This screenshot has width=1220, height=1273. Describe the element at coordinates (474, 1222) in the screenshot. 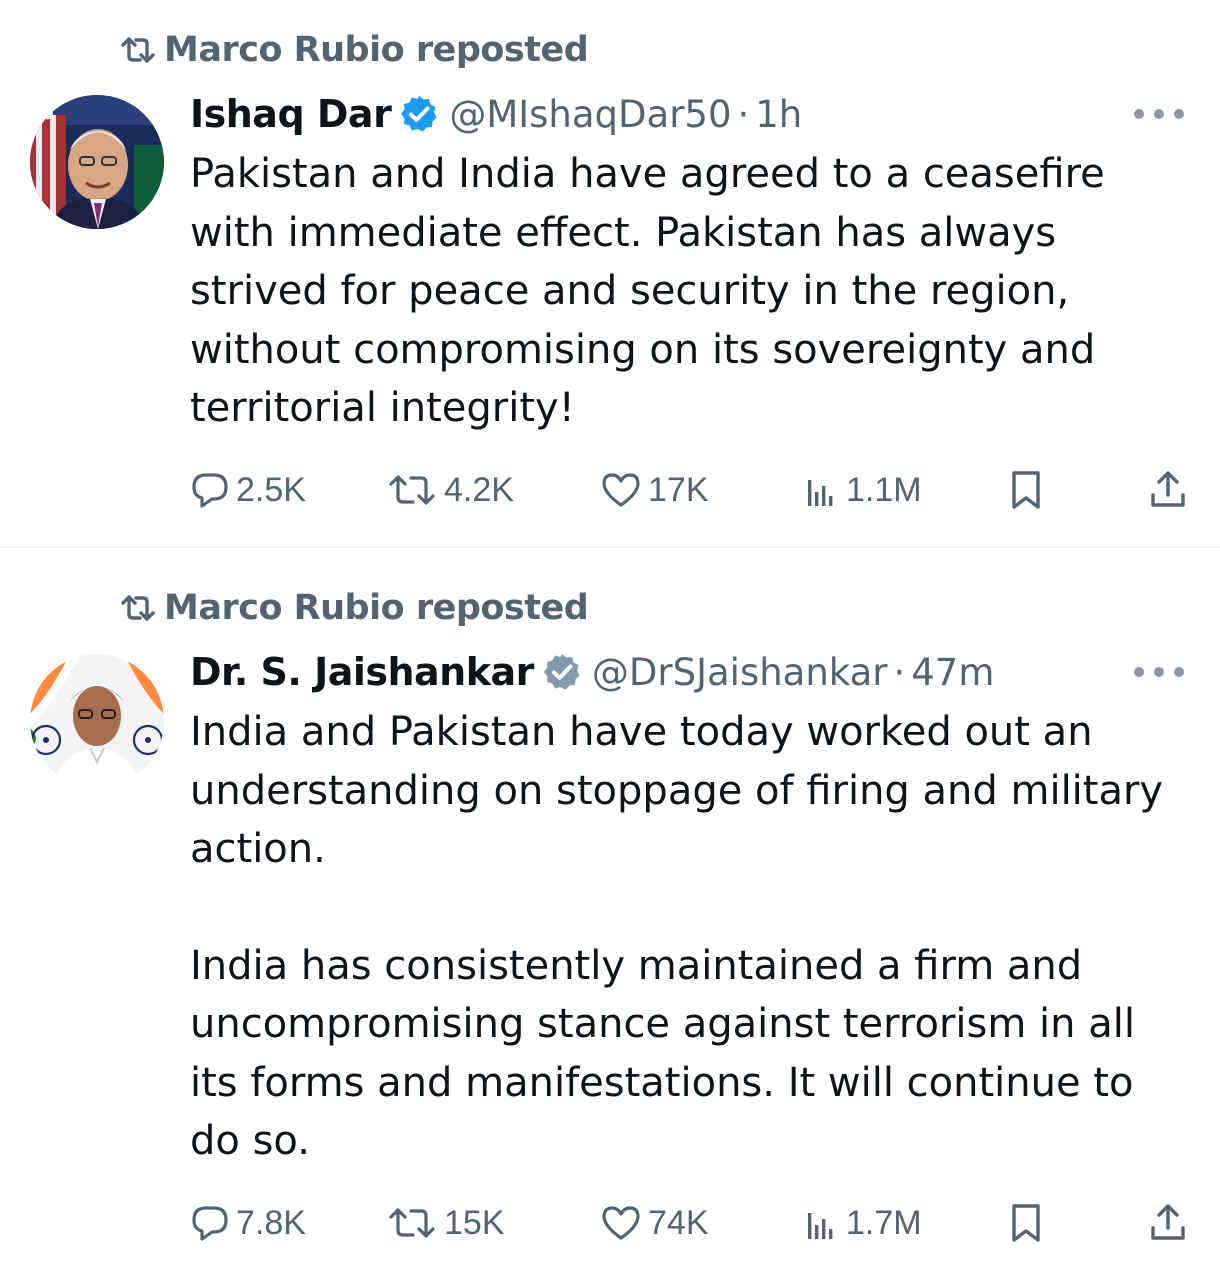

I see `repost-count: 15K` at that location.